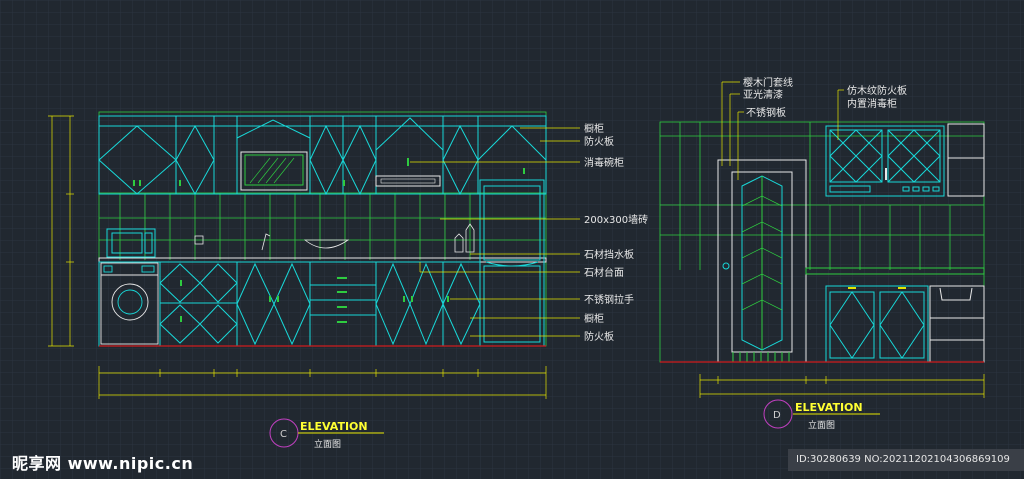 The image size is (1024, 479). What do you see at coordinates (283, 434) in the screenshot?
I see `marker-c: C` at bounding box center [283, 434].